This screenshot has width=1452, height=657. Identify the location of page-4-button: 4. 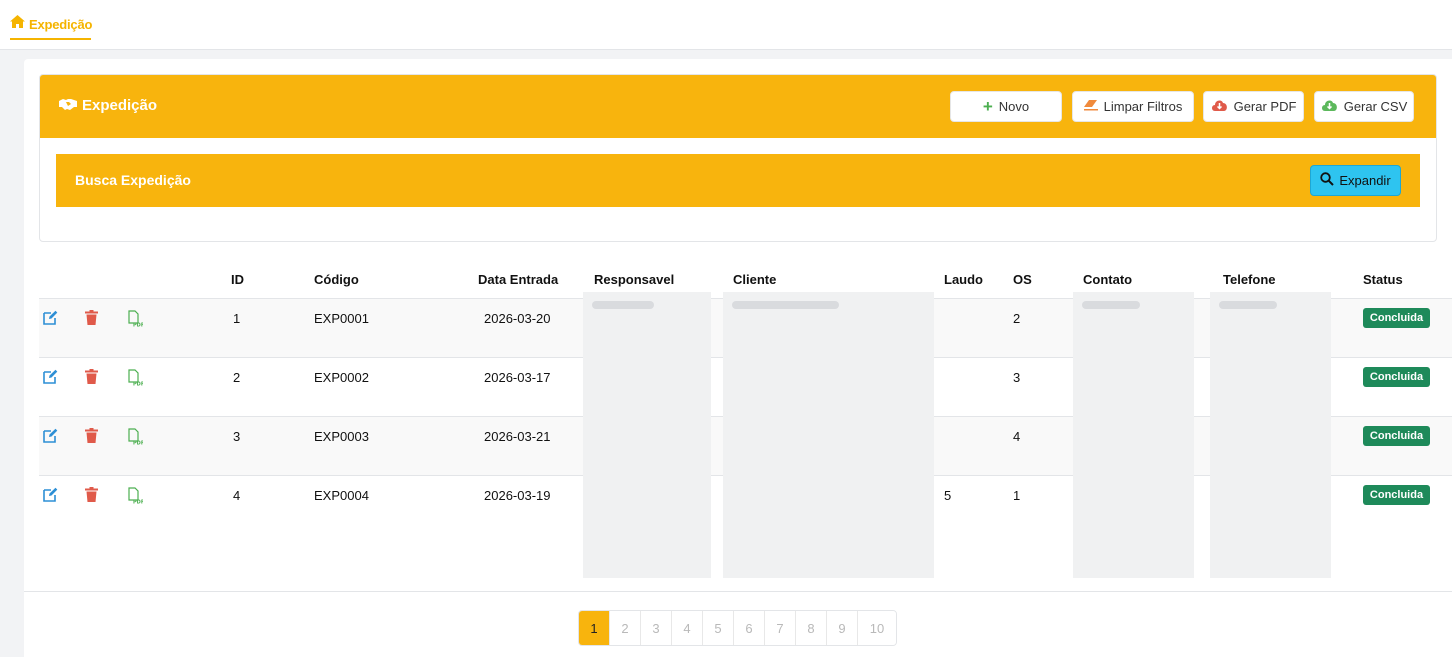
(687, 628).